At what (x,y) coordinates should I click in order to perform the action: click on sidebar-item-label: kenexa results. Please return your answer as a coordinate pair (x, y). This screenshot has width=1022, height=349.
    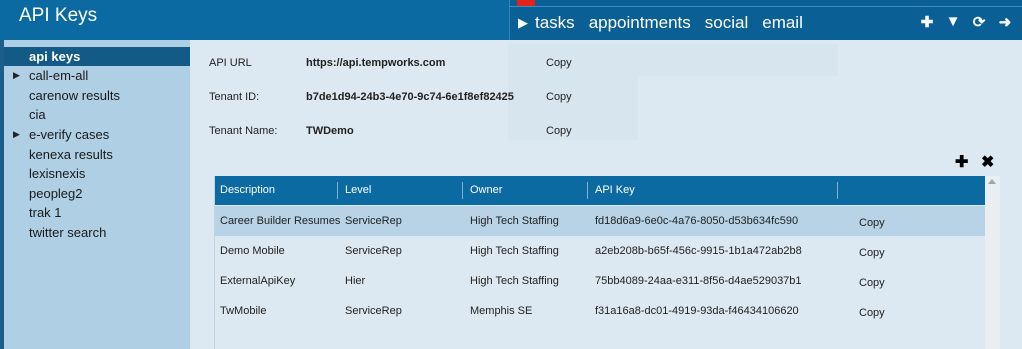
    Looking at the image, I should click on (71, 154).